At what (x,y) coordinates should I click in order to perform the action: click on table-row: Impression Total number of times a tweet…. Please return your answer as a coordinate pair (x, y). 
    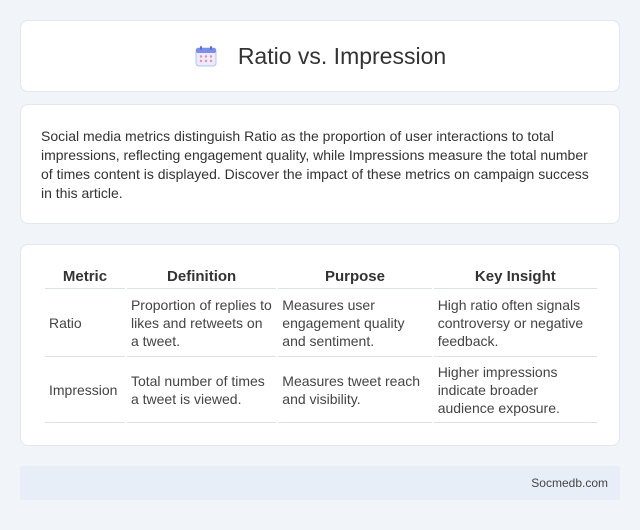
    Looking at the image, I should click on (321, 390).